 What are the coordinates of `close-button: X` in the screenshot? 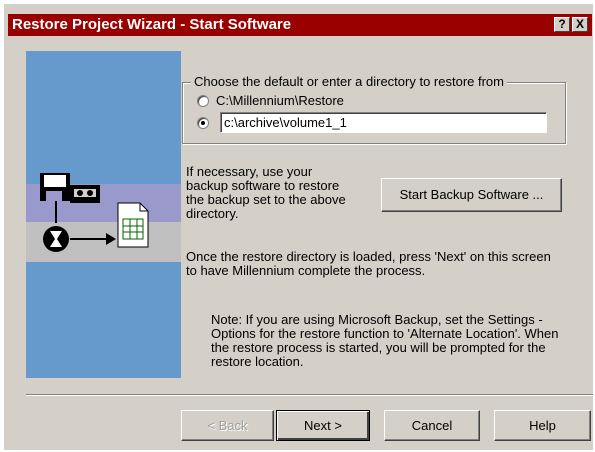 It's located at (580, 24).